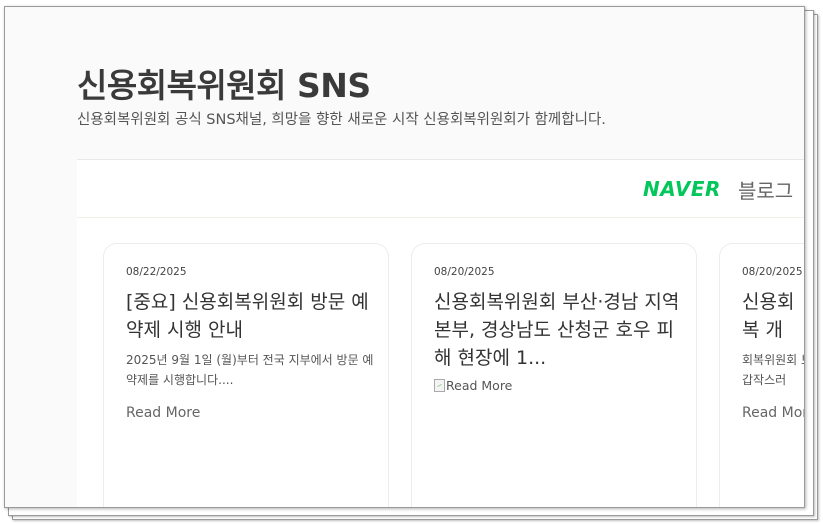 The image size is (823, 524). Describe the element at coordinates (682, 189) in the screenshot. I see `naver-logo: NAVER` at that location.